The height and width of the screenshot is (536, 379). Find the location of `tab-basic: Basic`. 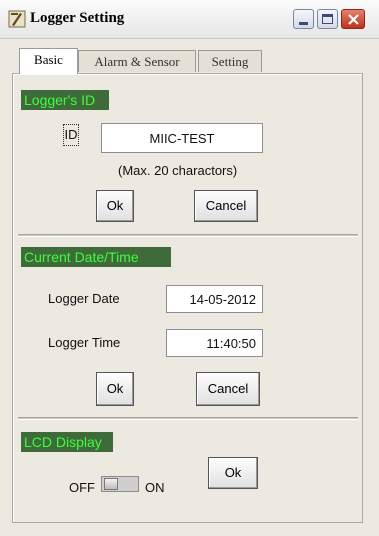

tab-basic: Basic is located at coordinates (48, 61).